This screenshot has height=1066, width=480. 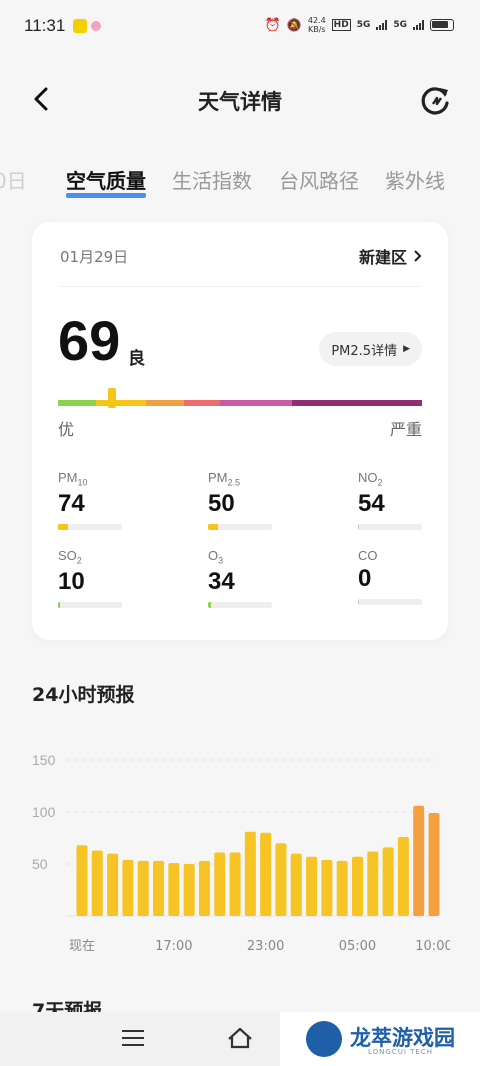 What do you see at coordinates (71, 503) in the screenshot?
I see `pollutant-value: 74` at bounding box center [71, 503].